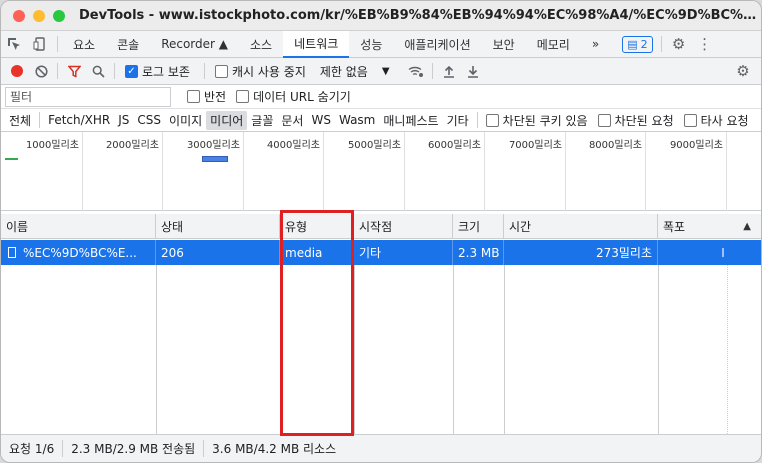  What do you see at coordinates (595, 44) in the screenshot?
I see `more-tabs-button: »` at bounding box center [595, 44].